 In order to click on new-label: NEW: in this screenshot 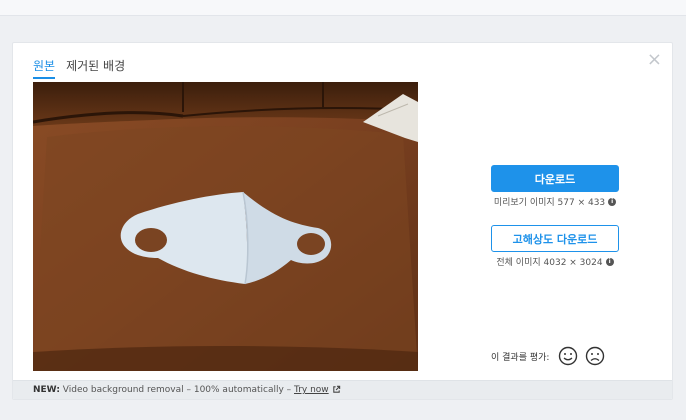, I will do `click(46, 390)`.